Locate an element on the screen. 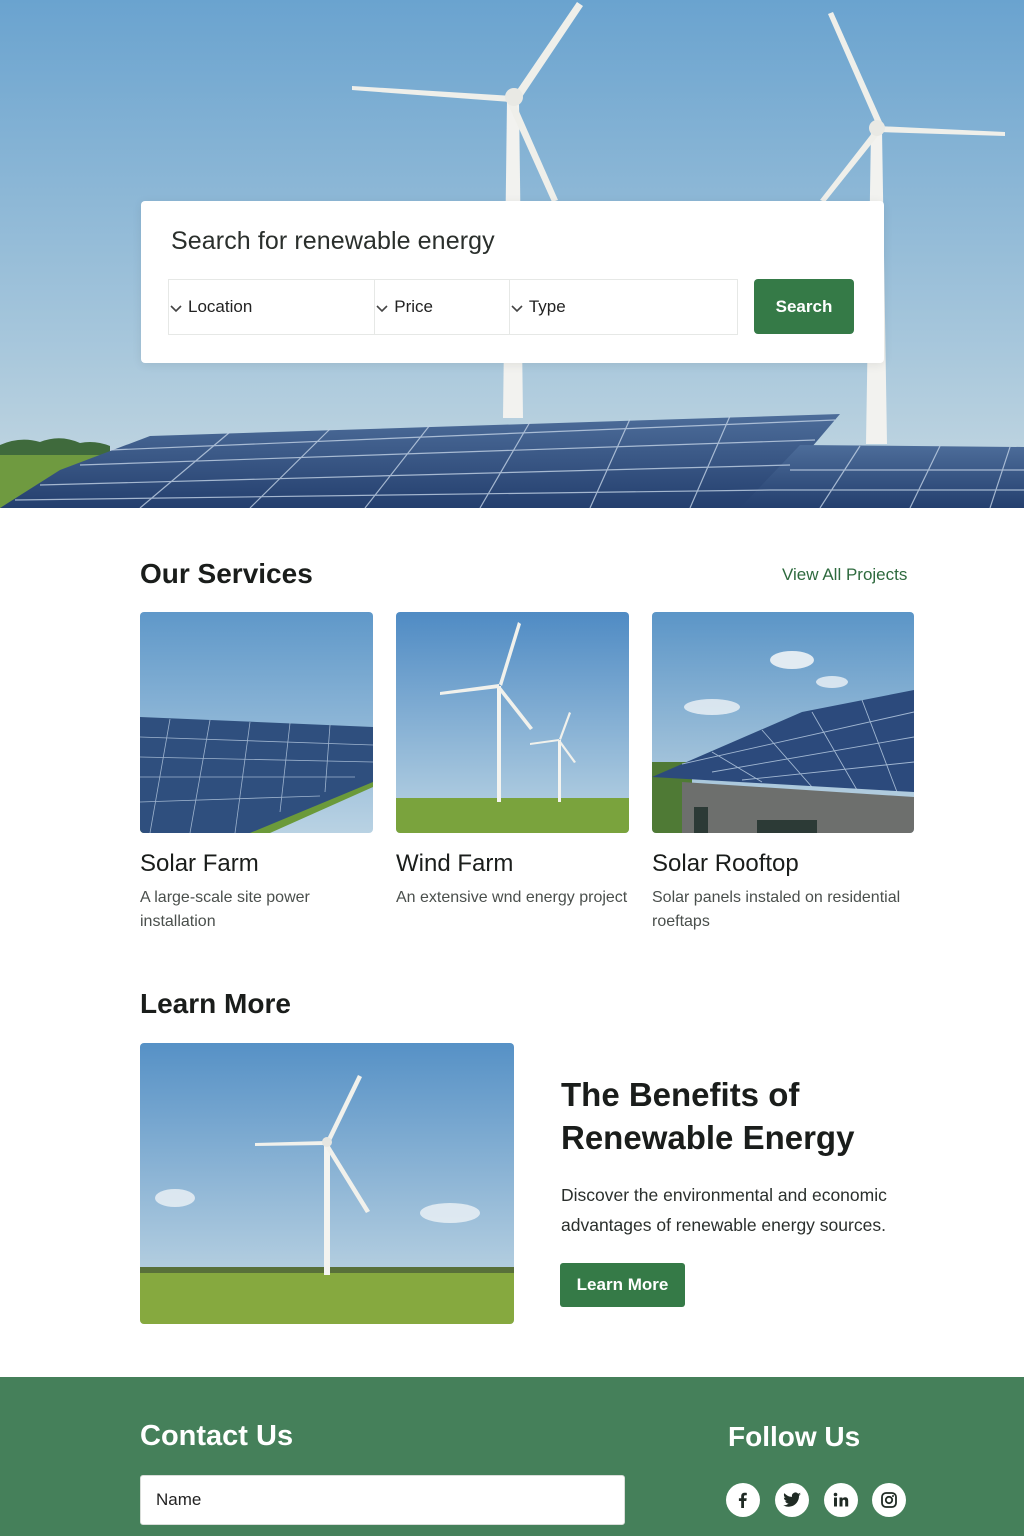 This screenshot has width=1024, height=1536. card-title: Solar Farm is located at coordinates (199, 863).